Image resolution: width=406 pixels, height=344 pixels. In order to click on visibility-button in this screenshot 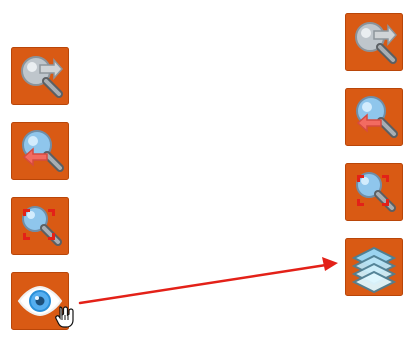, I will do `click(40, 301)`.